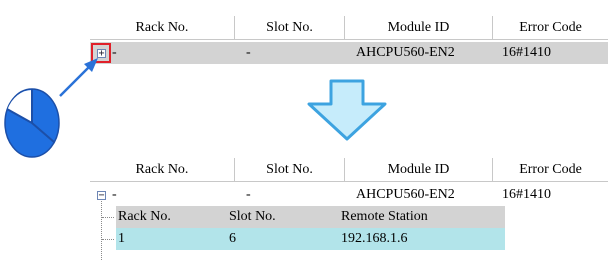 The height and width of the screenshot is (260, 608). I want to click on down-arrow-icon, so click(347, 110).